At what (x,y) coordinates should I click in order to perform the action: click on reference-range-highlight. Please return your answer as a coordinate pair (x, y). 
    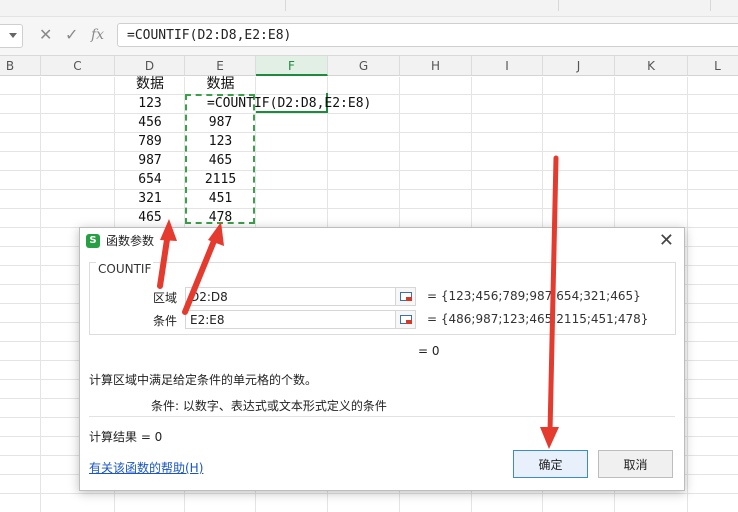
    Looking at the image, I should click on (220, 159).